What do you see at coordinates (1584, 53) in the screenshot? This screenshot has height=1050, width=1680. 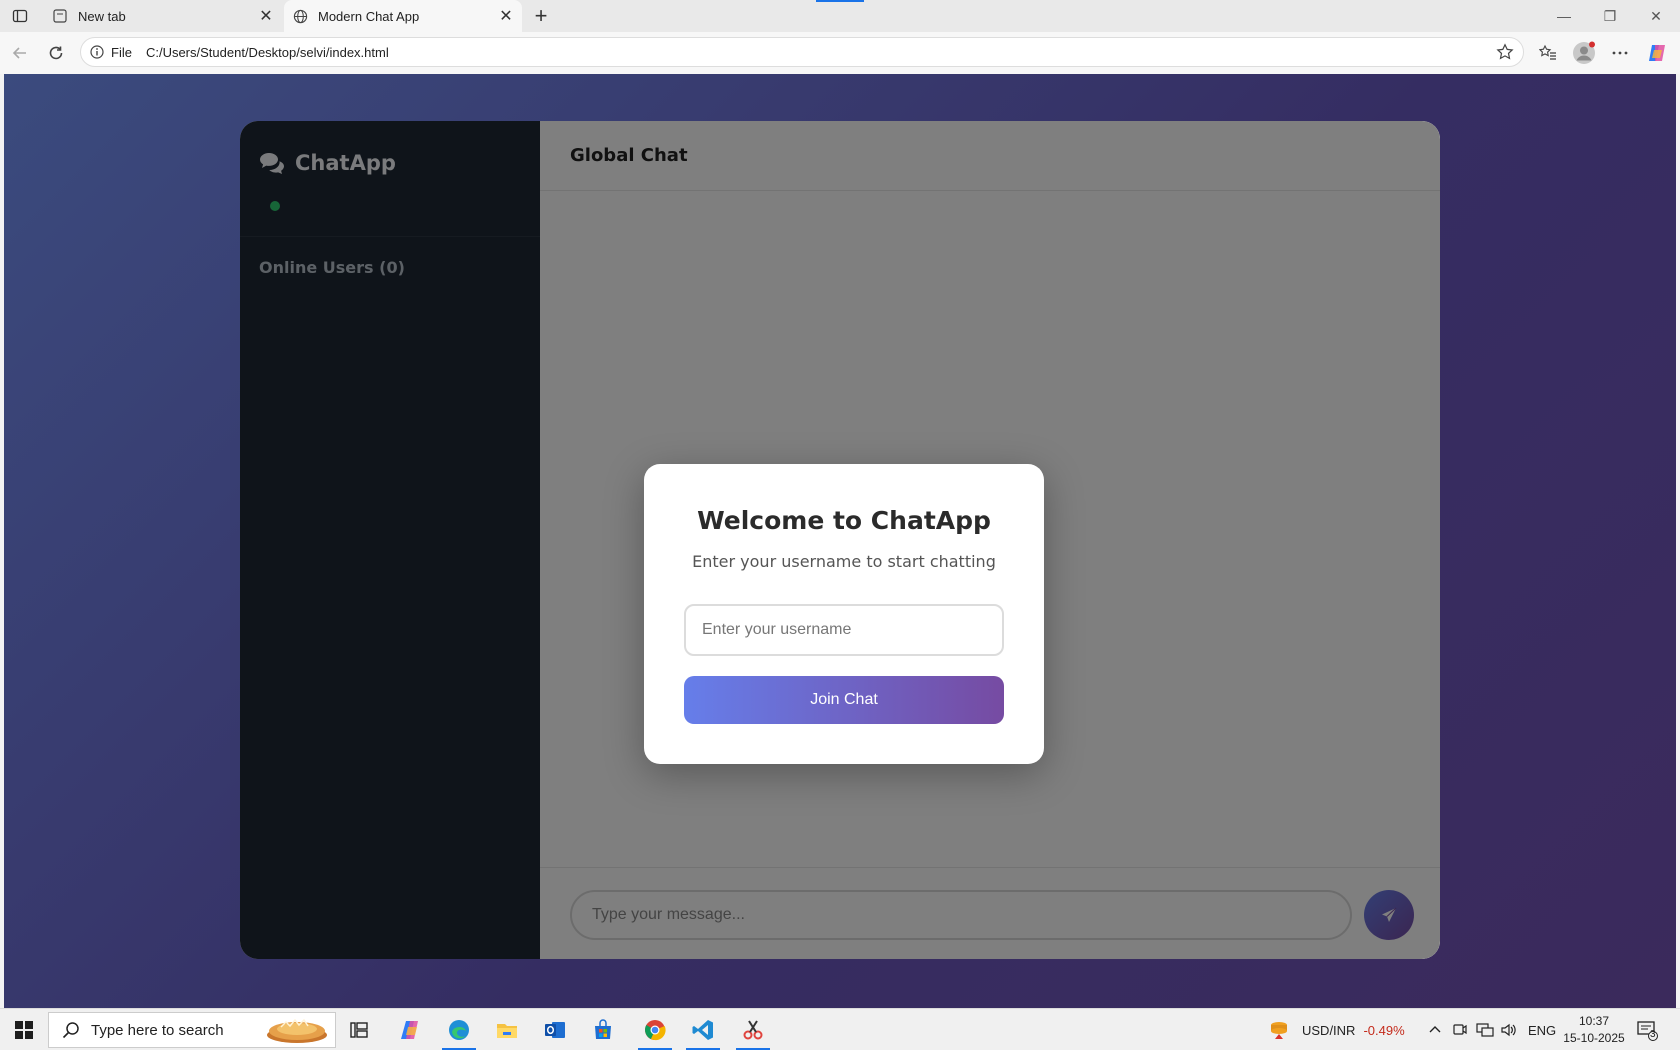 I see `profile-avatar` at bounding box center [1584, 53].